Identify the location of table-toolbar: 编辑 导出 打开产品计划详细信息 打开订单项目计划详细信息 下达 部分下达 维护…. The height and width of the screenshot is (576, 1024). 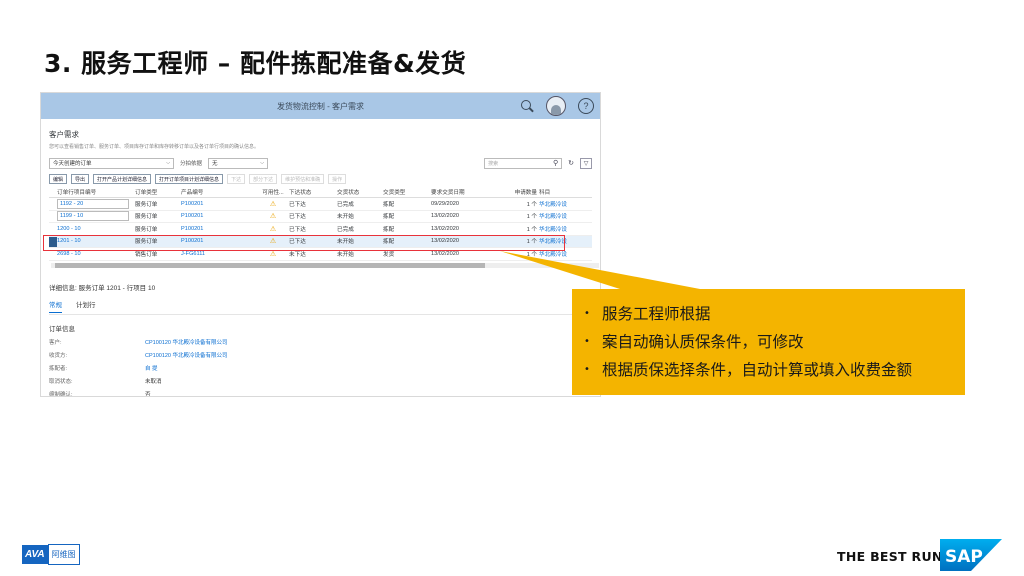
(320, 179).